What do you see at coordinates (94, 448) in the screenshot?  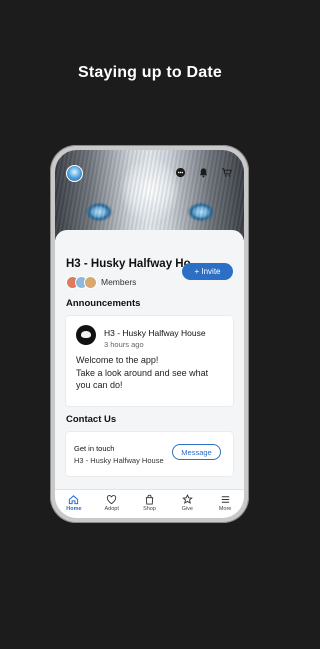 I see `contact-title: Get in touch` at bounding box center [94, 448].